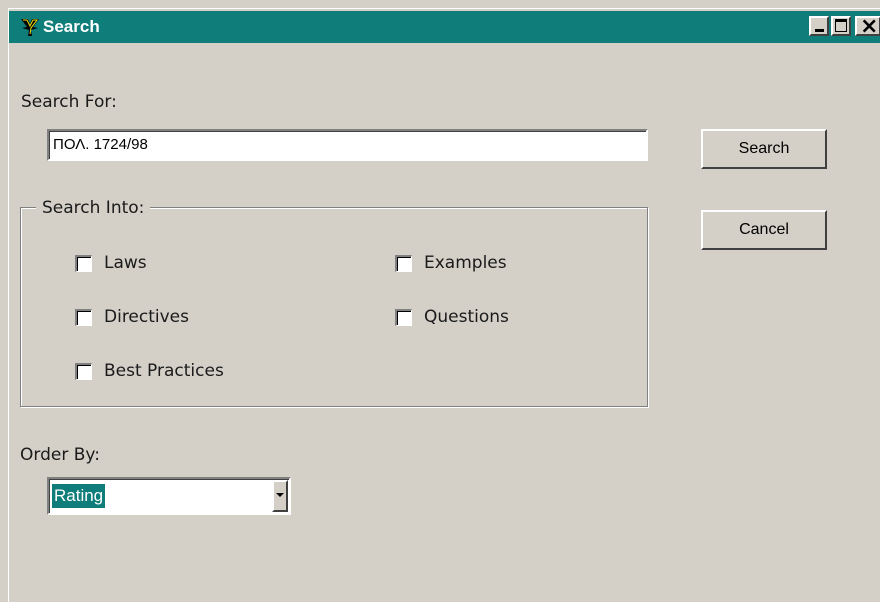  Describe the element at coordinates (764, 149) in the screenshot. I see `search-button: Search` at that location.